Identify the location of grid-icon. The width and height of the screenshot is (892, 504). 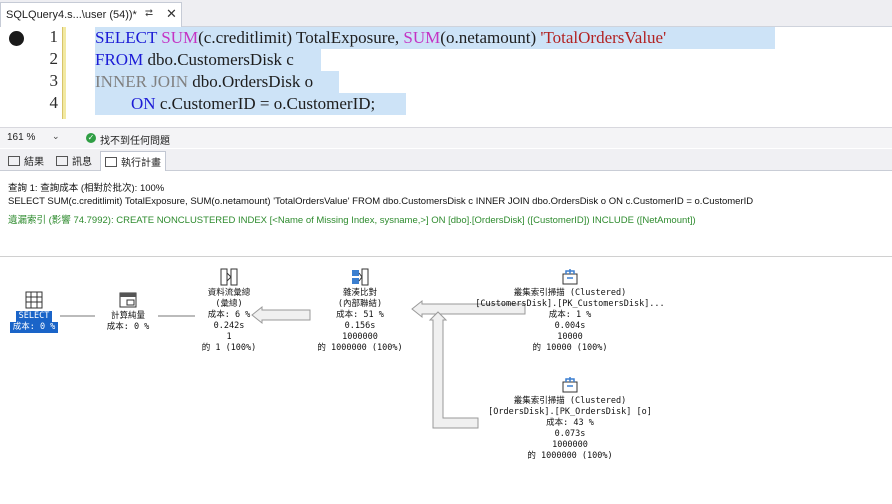
(14, 160).